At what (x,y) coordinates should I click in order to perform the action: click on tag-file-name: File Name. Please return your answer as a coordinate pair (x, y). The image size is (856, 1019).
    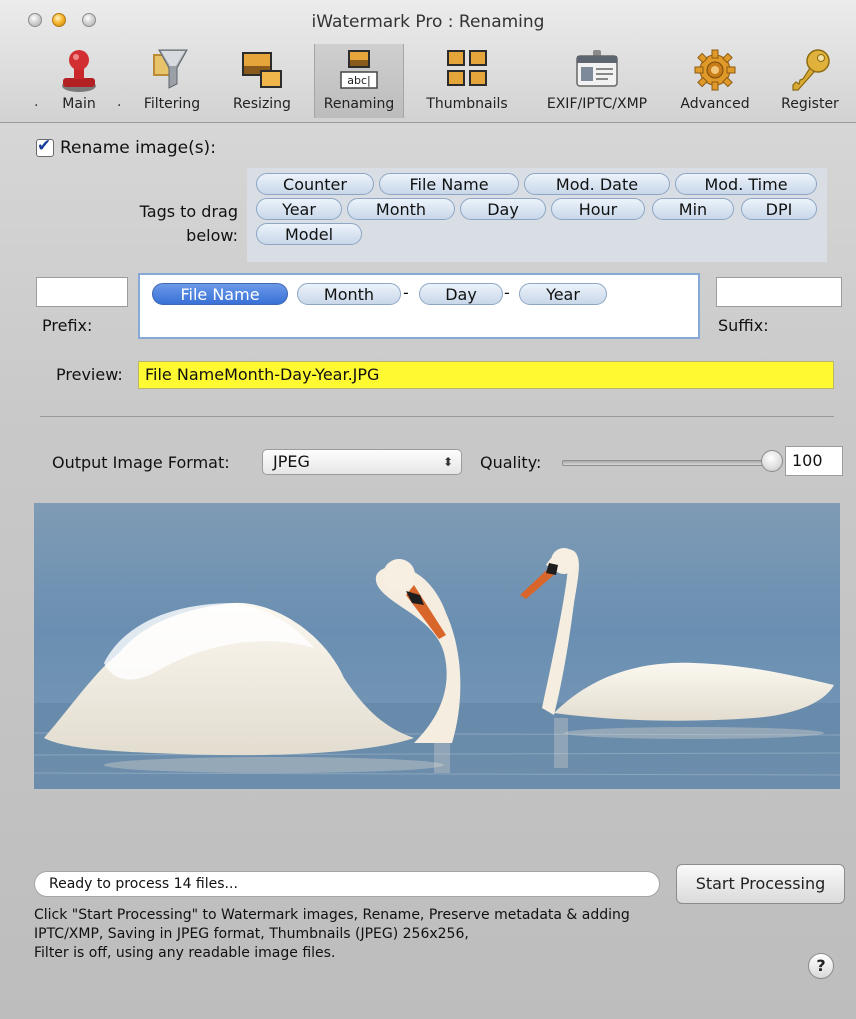
    Looking at the image, I should click on (449, 184).